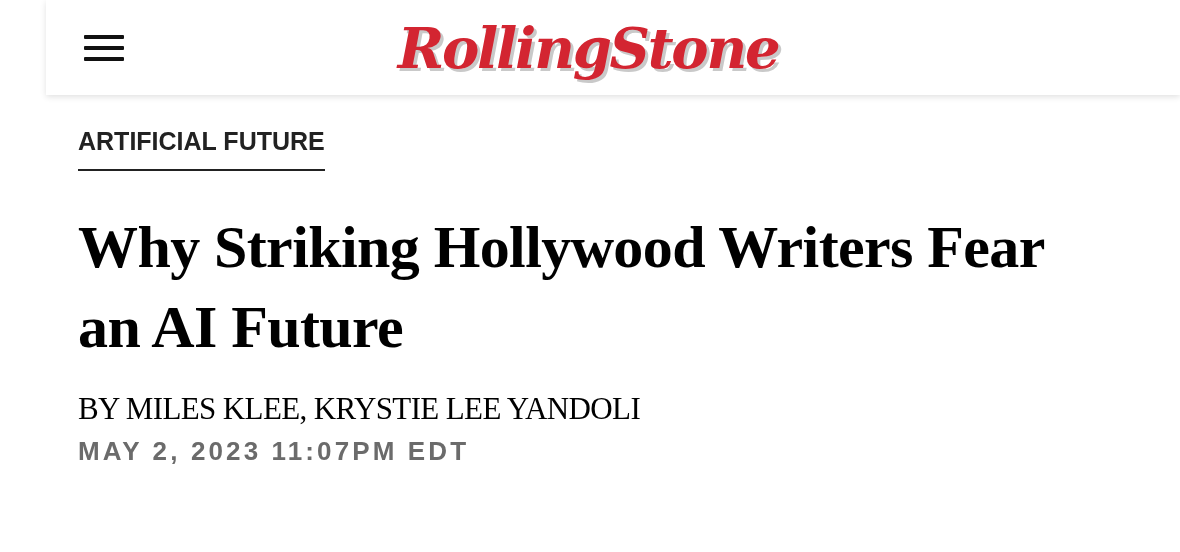 Image resolution: width=1180 pixels, height=552 pixels. Describe the element at coordinates (104, 47) in the screenshot. I see `menu-icon` at that location.